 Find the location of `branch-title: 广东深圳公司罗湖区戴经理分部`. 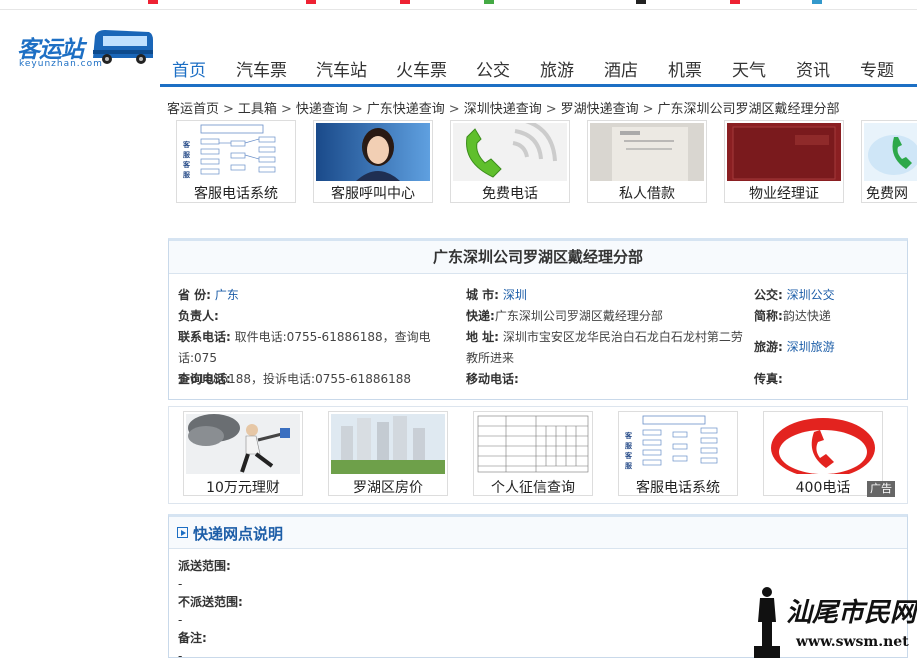

branch-title: 广东深圳公司罗湖区戴经理分部 is located at coordinates (538, 257).